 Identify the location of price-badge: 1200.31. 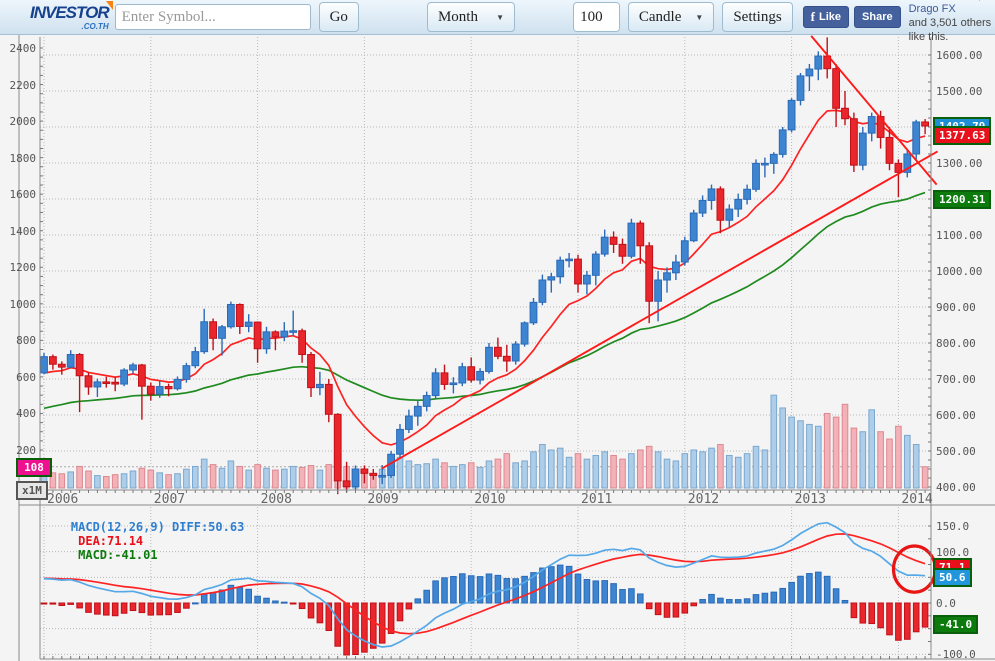
(962, 199).